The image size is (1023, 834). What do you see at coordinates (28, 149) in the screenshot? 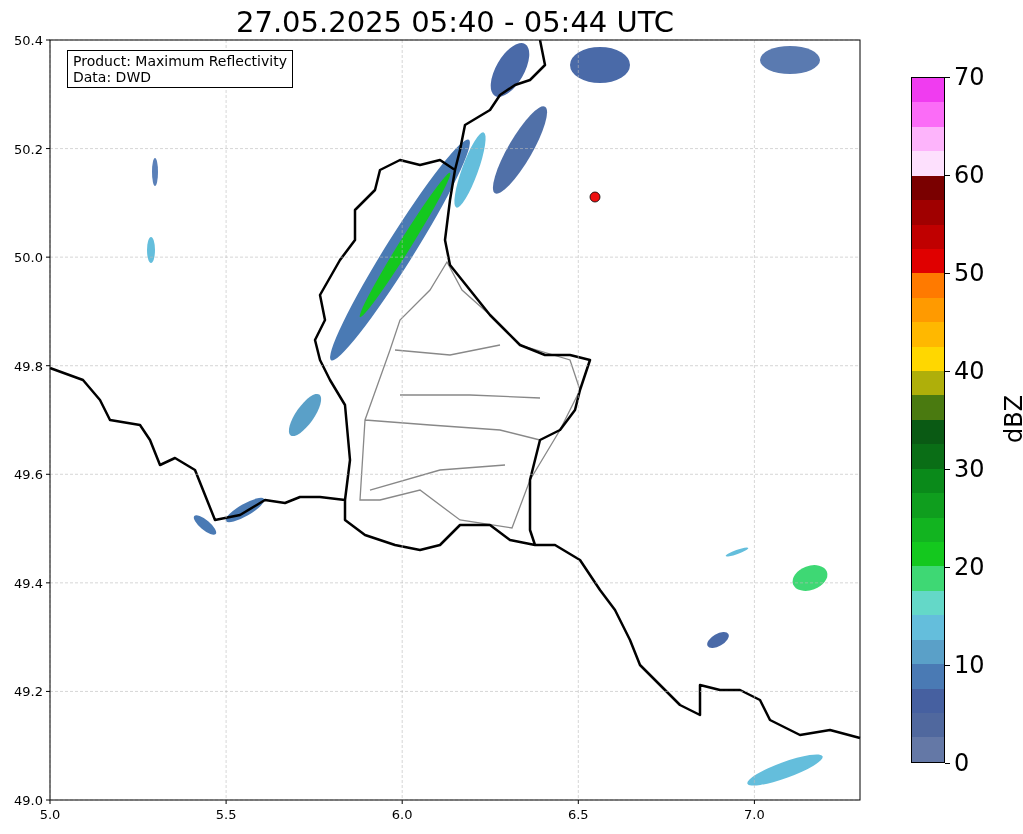
I see `y-tick-label: 50.2` at bounding box center [28, 149].